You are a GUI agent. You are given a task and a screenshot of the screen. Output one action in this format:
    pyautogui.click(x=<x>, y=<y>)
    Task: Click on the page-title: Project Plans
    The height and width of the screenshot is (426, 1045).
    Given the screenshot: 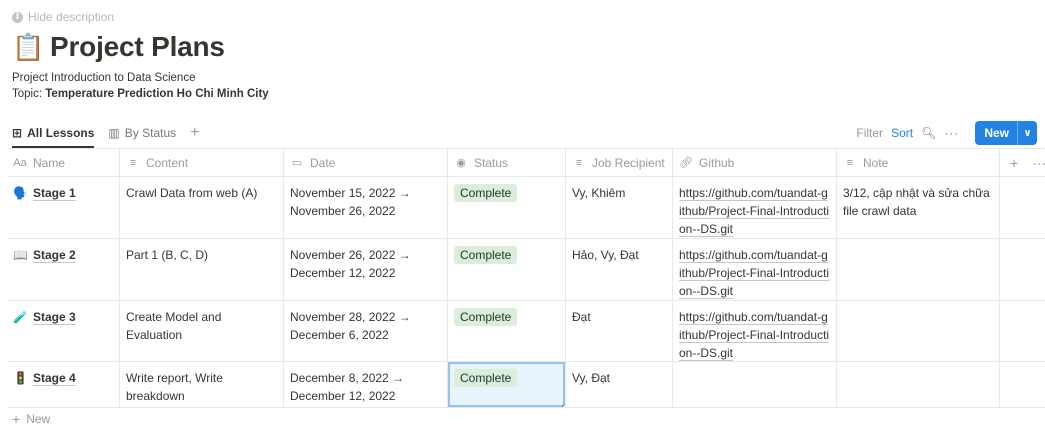 What is the action you would take?
    pyautogui.click(x=137, y=47)
    